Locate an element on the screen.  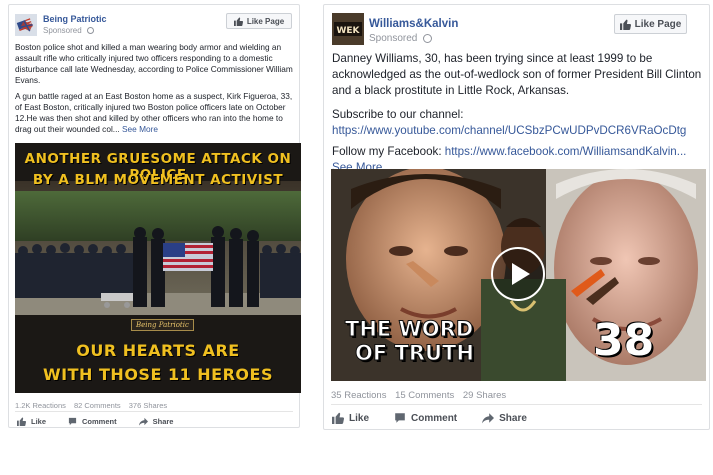
reactions-count: 35 Reactions is located at coordinates (358, 395).